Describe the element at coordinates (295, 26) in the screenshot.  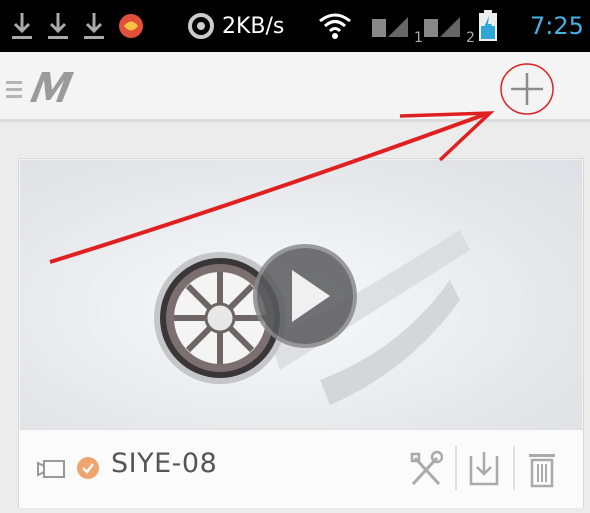
I see `status-bar: 2KB/s 1 2 7:25` at that location.